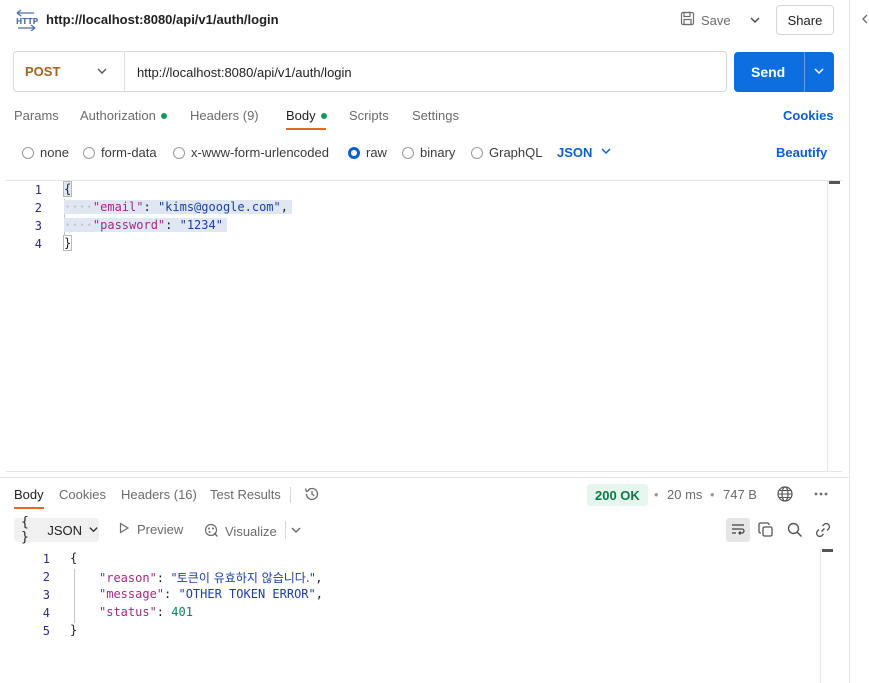  What do you see at coordinates (795, 530) in the screenshot?
I see `search-icon` at bounding box center [795, 530].